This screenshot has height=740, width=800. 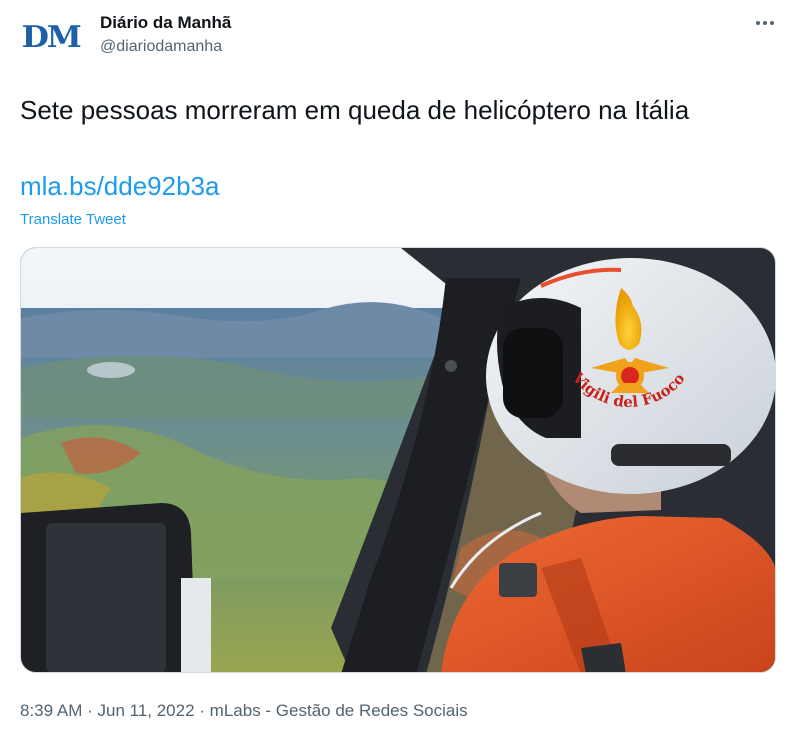 I want to click on tweet-link: mla.bs/dde92b3a, so click(x=119, y=186).